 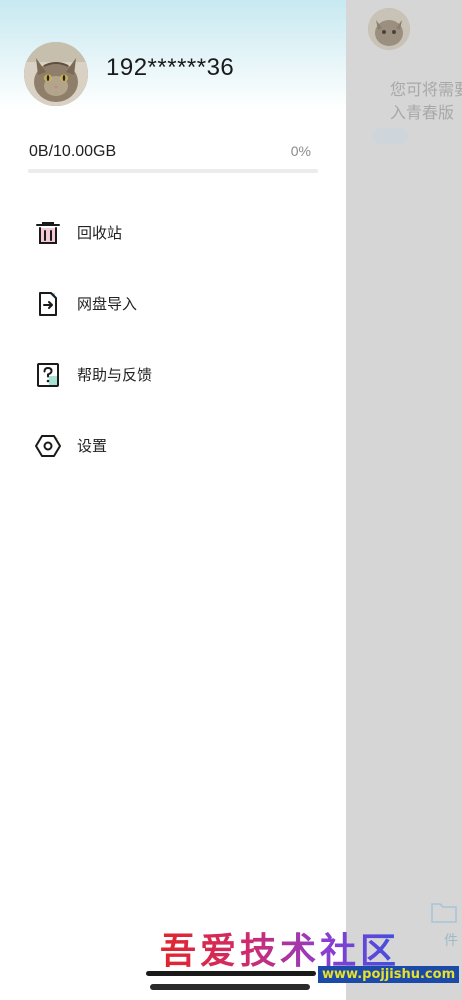 I want to click on menu-item-label: 设置, so click(x=92, y=446).